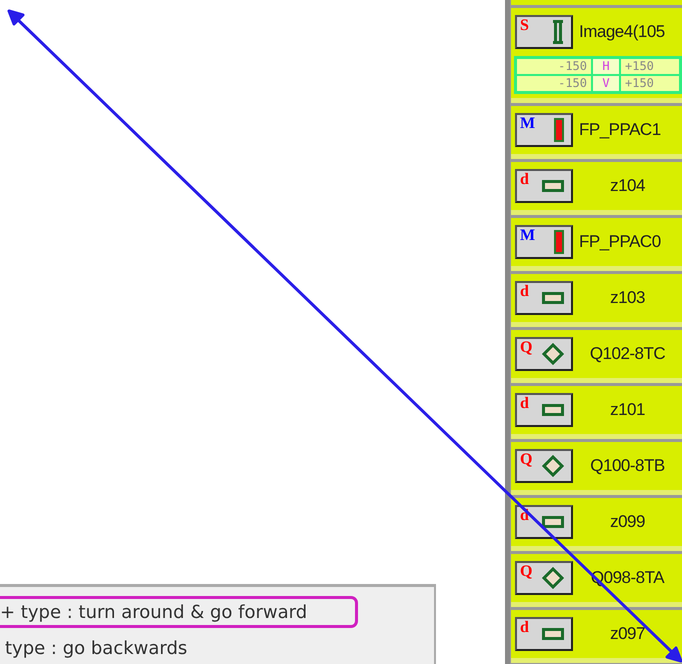  What do you see at coordinates (627, 354) in the screenshot?
I see `element-name: Q102-8TC` at bounding box center [627, 354].